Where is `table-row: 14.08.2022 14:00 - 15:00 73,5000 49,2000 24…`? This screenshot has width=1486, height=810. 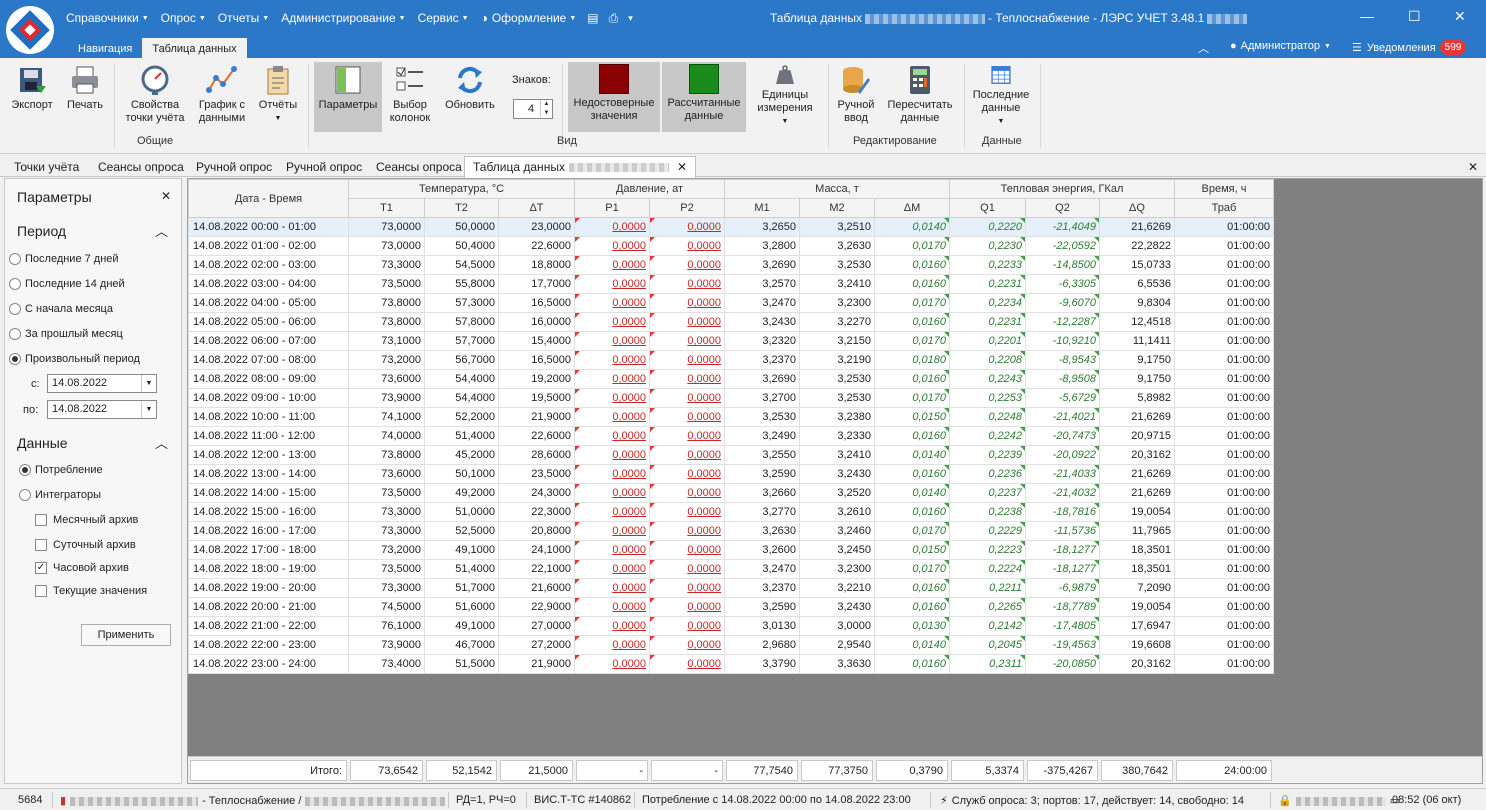
table-row: 14.08.2022 14:00 - 15:00 73,5000 49,2000 24… is located at coordinates (731, 493).